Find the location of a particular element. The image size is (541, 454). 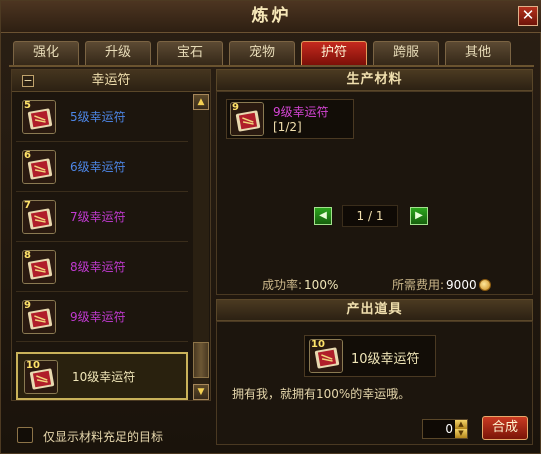

material-count: [1/2] is located at coordinates (287, 127).